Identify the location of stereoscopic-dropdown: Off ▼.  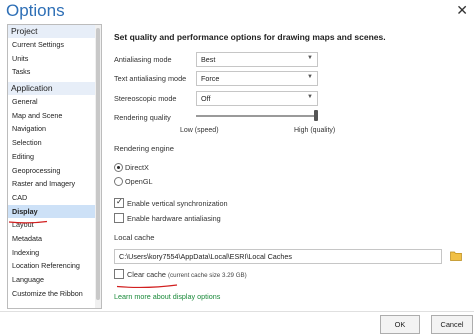
(257, 98).